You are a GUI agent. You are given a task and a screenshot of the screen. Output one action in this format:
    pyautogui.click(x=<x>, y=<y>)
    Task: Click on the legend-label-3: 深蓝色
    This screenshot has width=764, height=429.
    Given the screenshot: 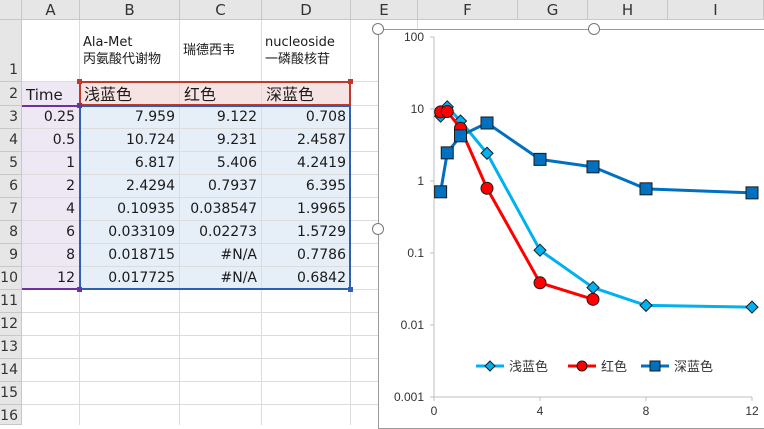 What is the action you would take?
    pyautogui.click(x=693, y=367)
    